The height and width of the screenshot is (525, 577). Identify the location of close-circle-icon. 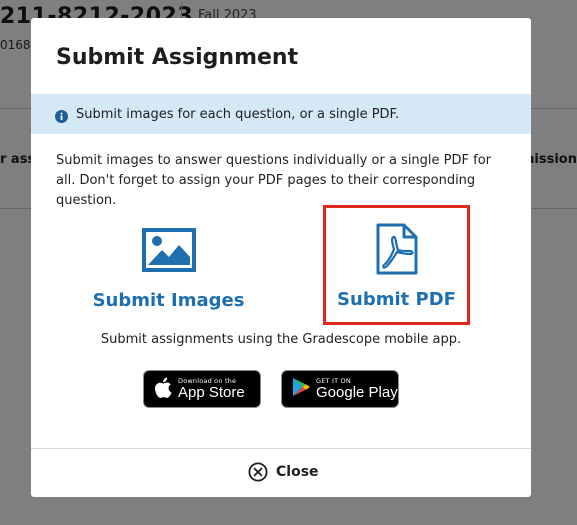
(258, 472).